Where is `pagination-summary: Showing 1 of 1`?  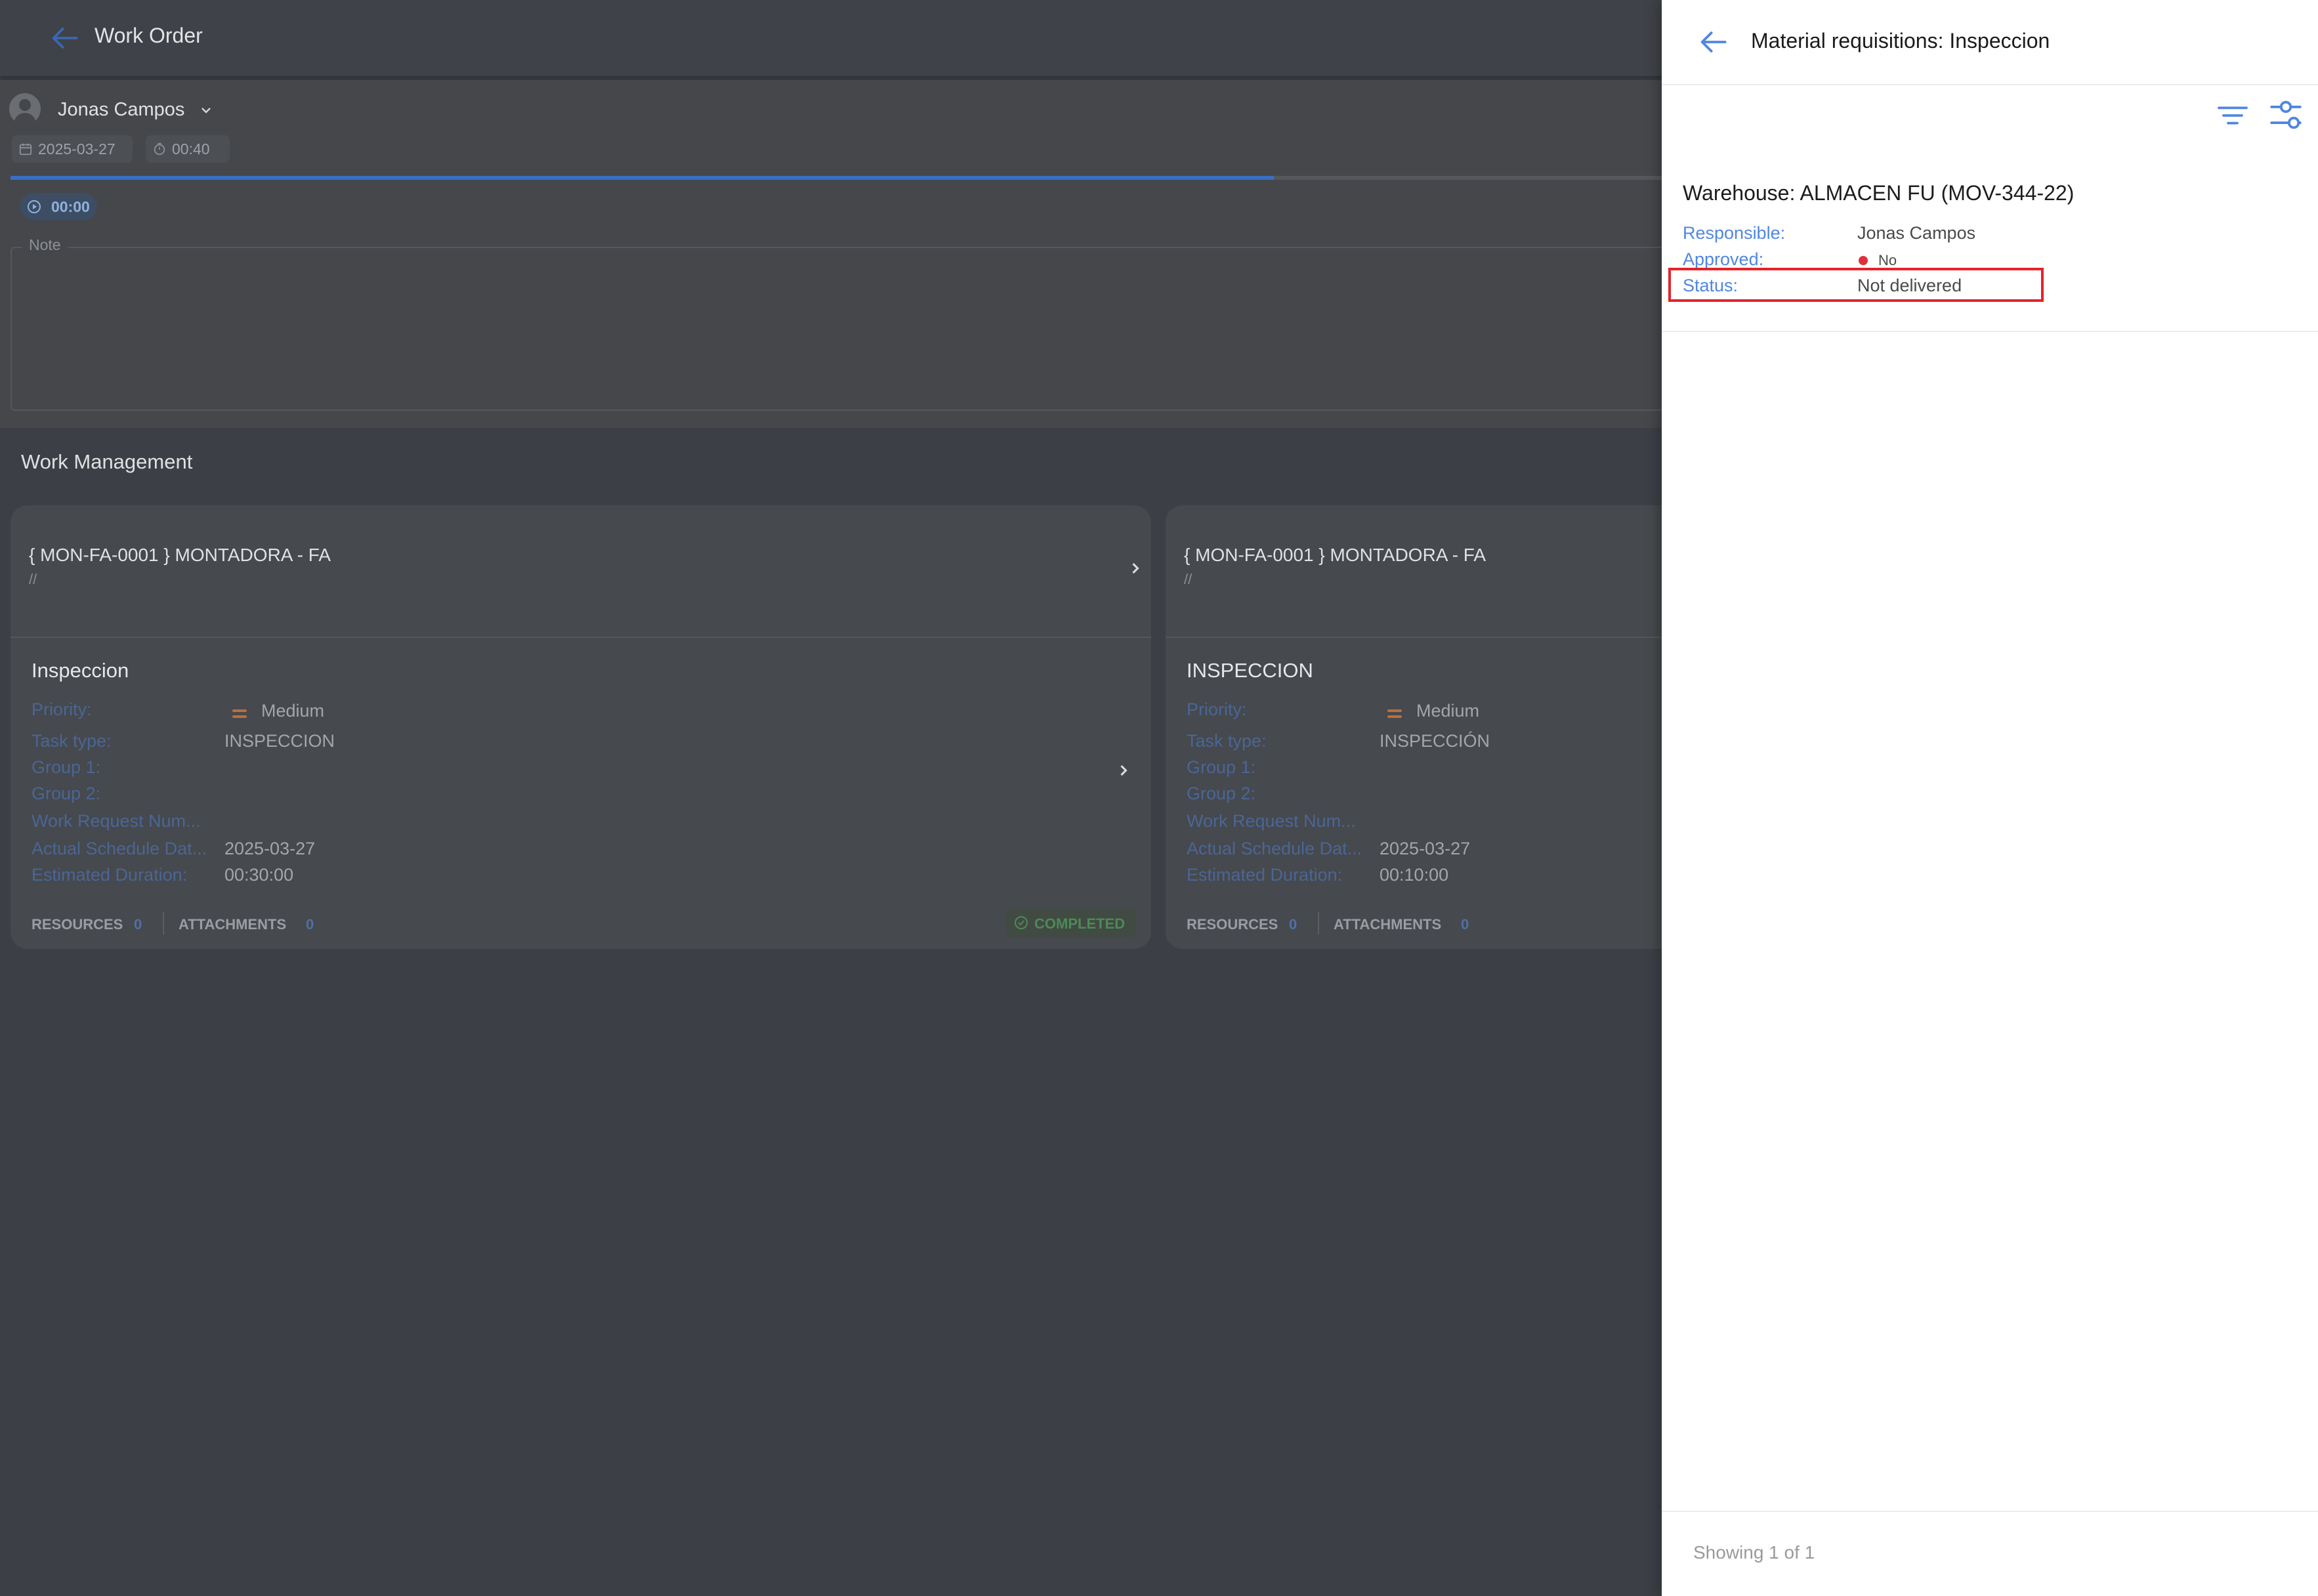 pagination-summary: Showing 1 of 1 is located at coordinates (1754, 1552).